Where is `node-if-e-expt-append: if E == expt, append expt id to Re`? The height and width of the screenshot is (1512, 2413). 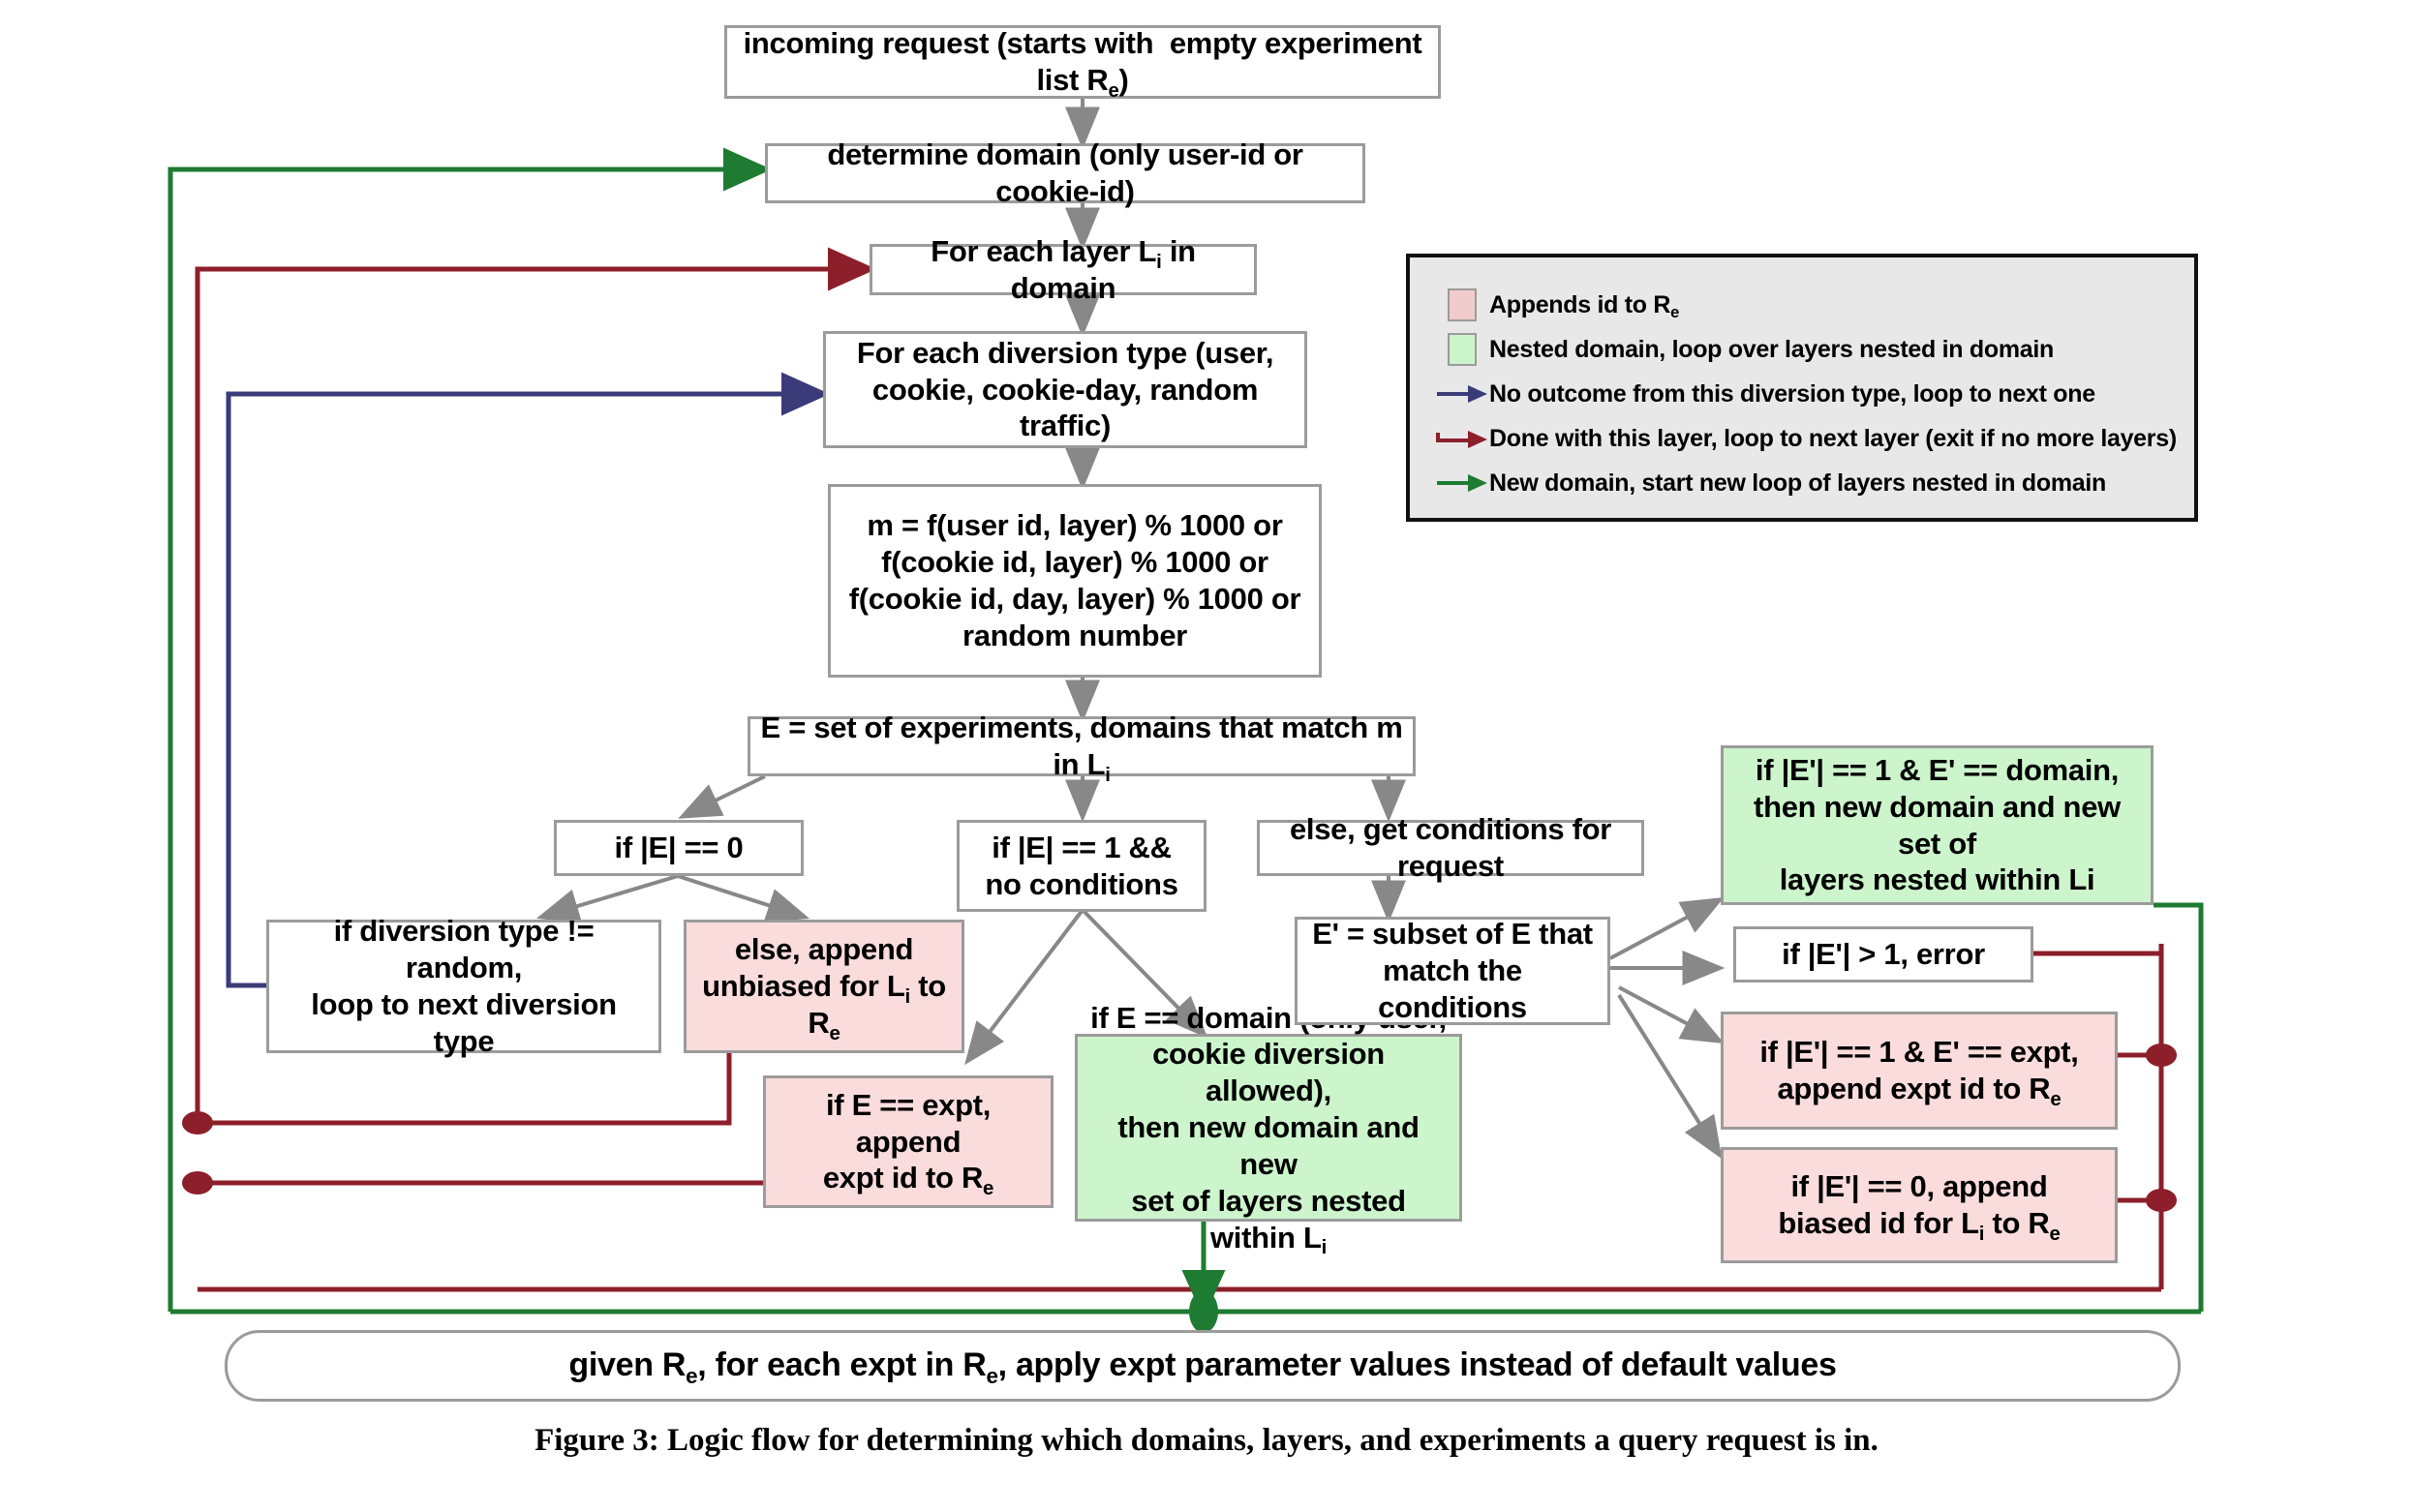 node-if-e-expt-append: if E == expt, append expt id to Re is located at coordinates (909, 1141).